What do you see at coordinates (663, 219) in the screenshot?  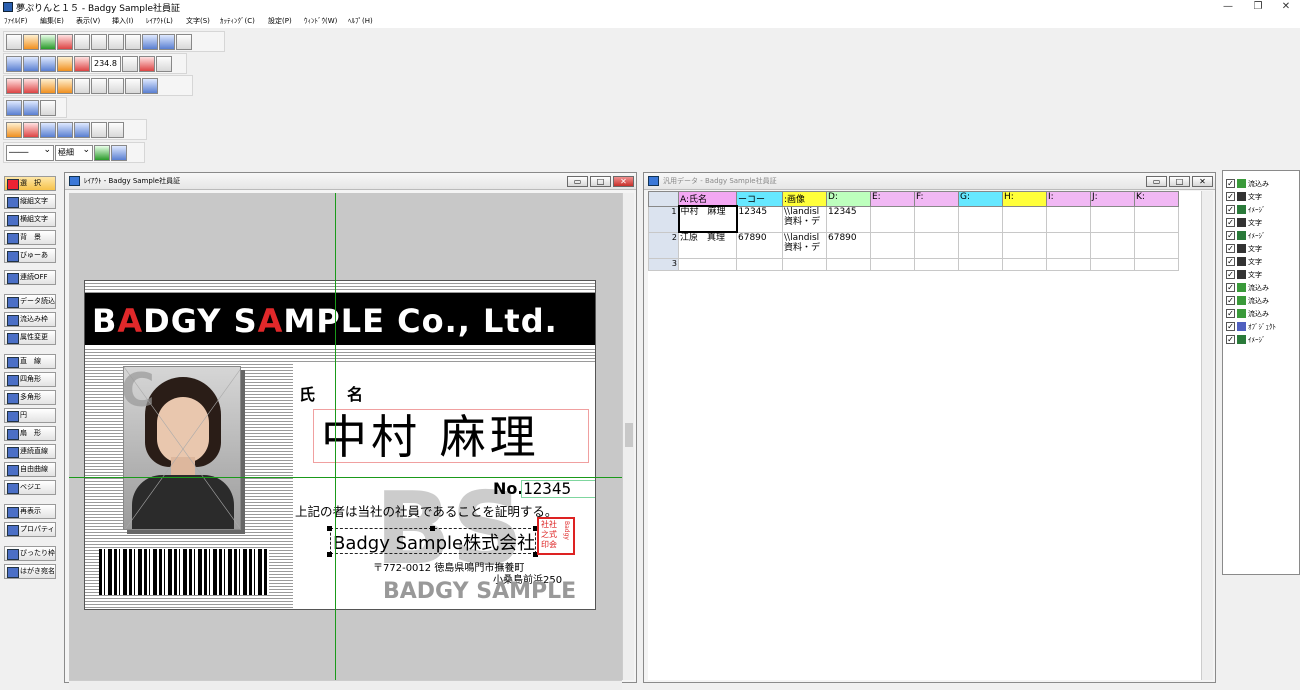 I see `row-number: 1` at bounding box center [663, 219].